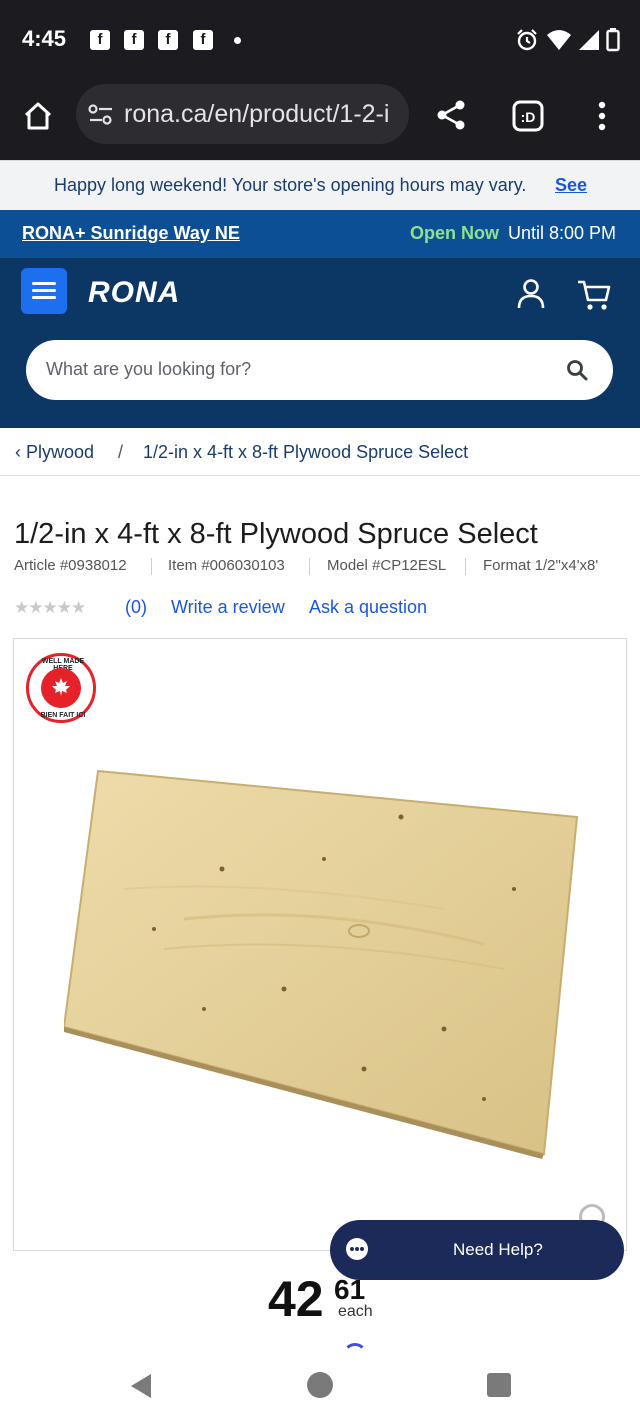  I want to click on share-icon, so click(451, 115).